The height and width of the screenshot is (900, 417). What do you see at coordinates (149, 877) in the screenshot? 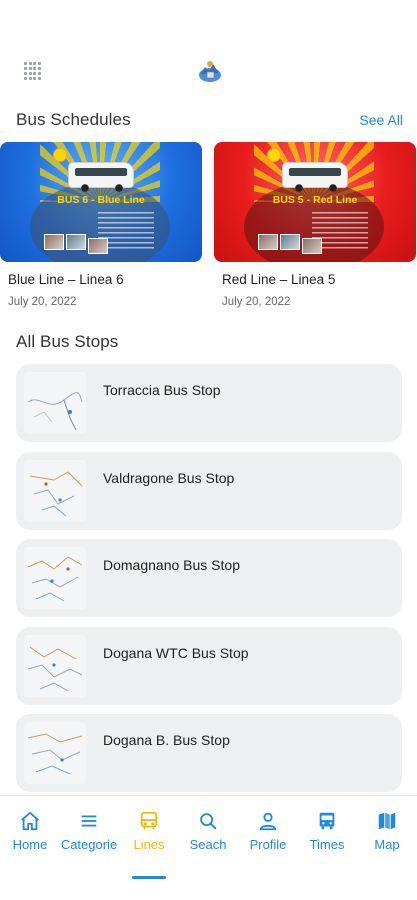
I see `active-tab-indicator` at bounding box center [149, 877].